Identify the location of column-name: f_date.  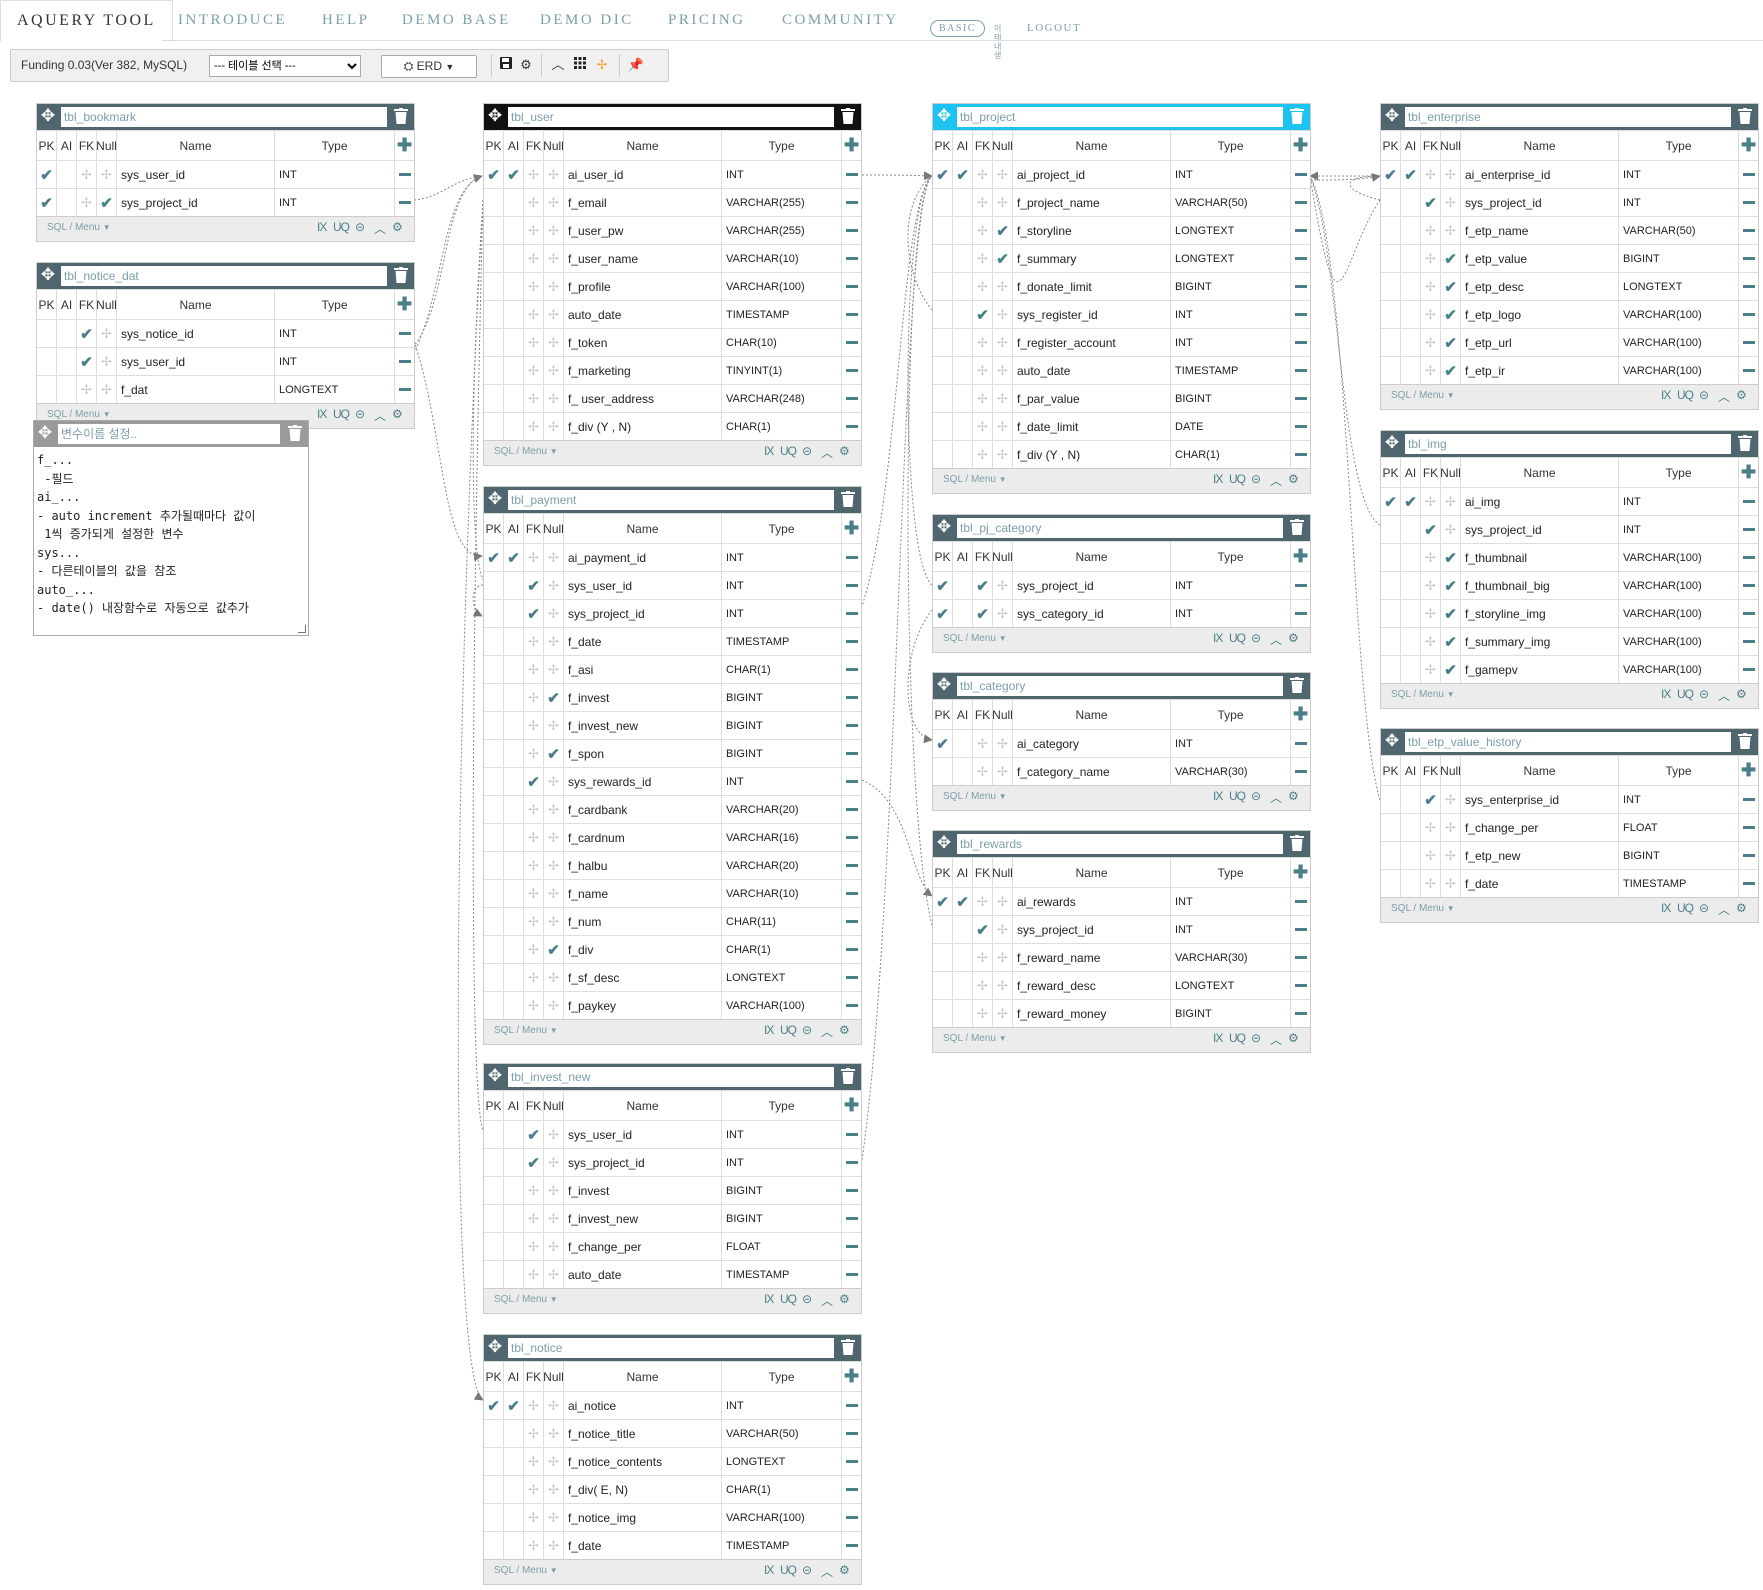
(1540, 883).